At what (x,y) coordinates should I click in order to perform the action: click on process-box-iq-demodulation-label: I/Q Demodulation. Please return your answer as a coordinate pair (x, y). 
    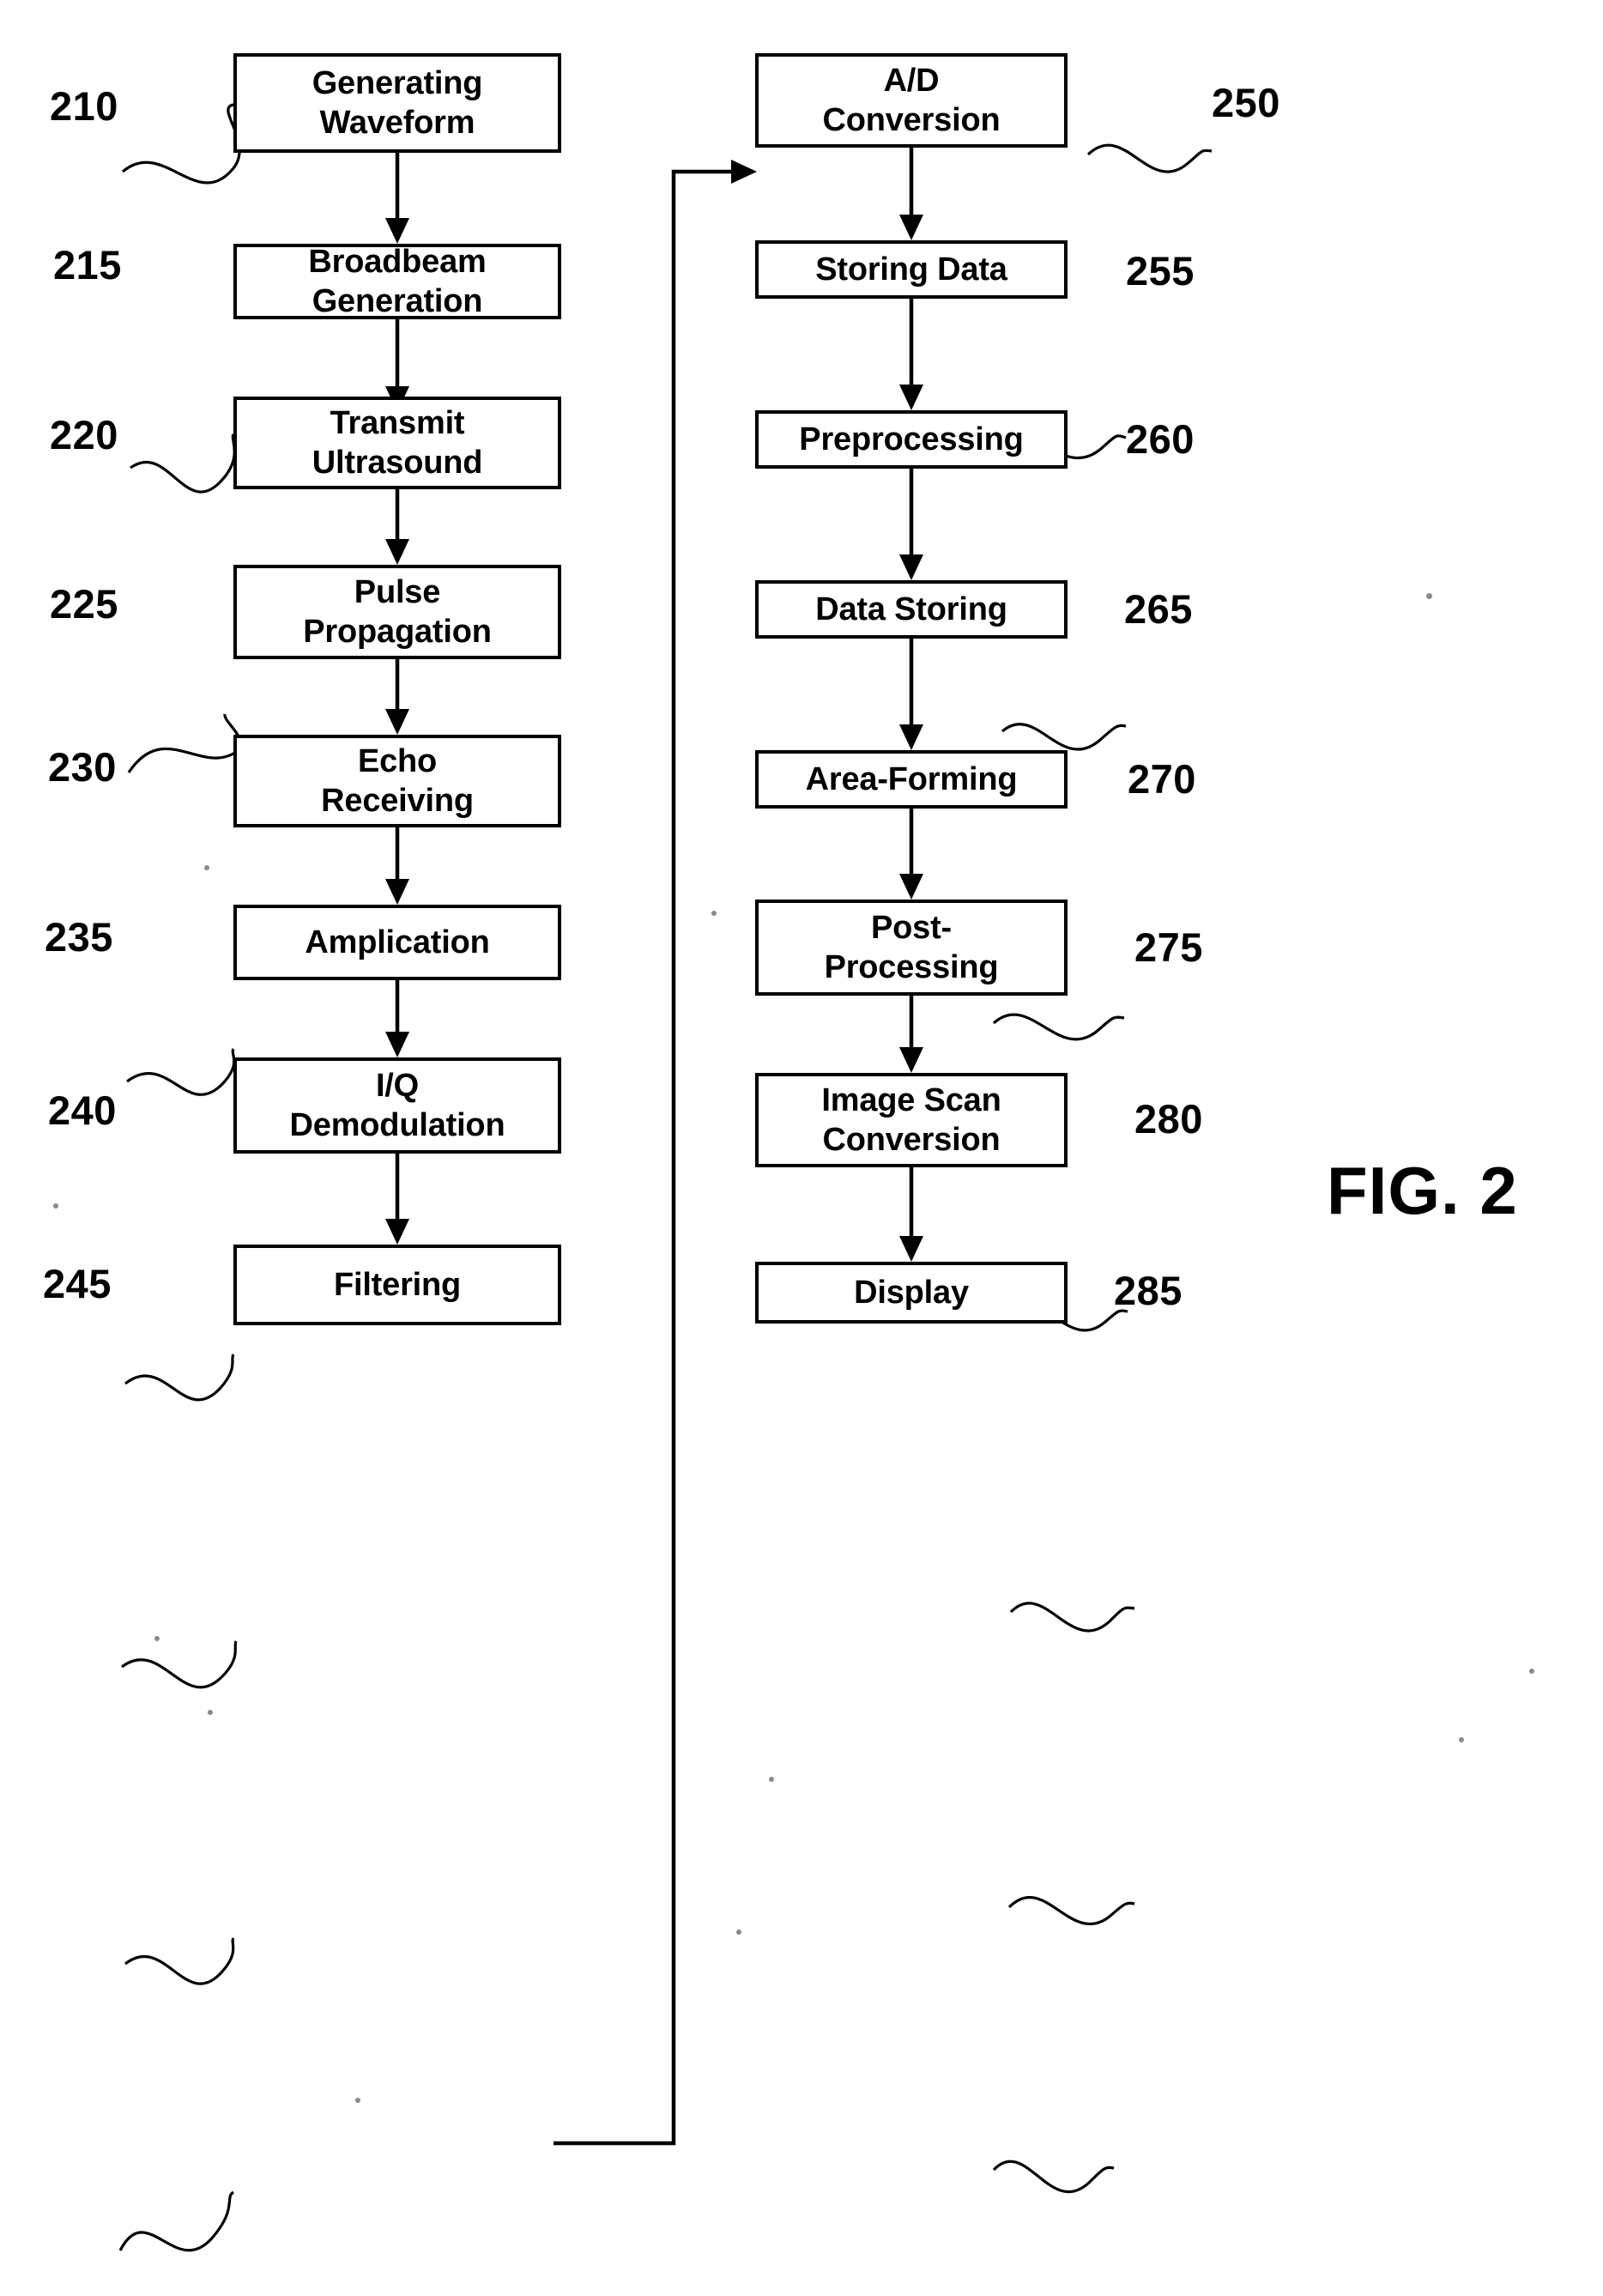
    Looking at the image, I should click on (397, 1105).